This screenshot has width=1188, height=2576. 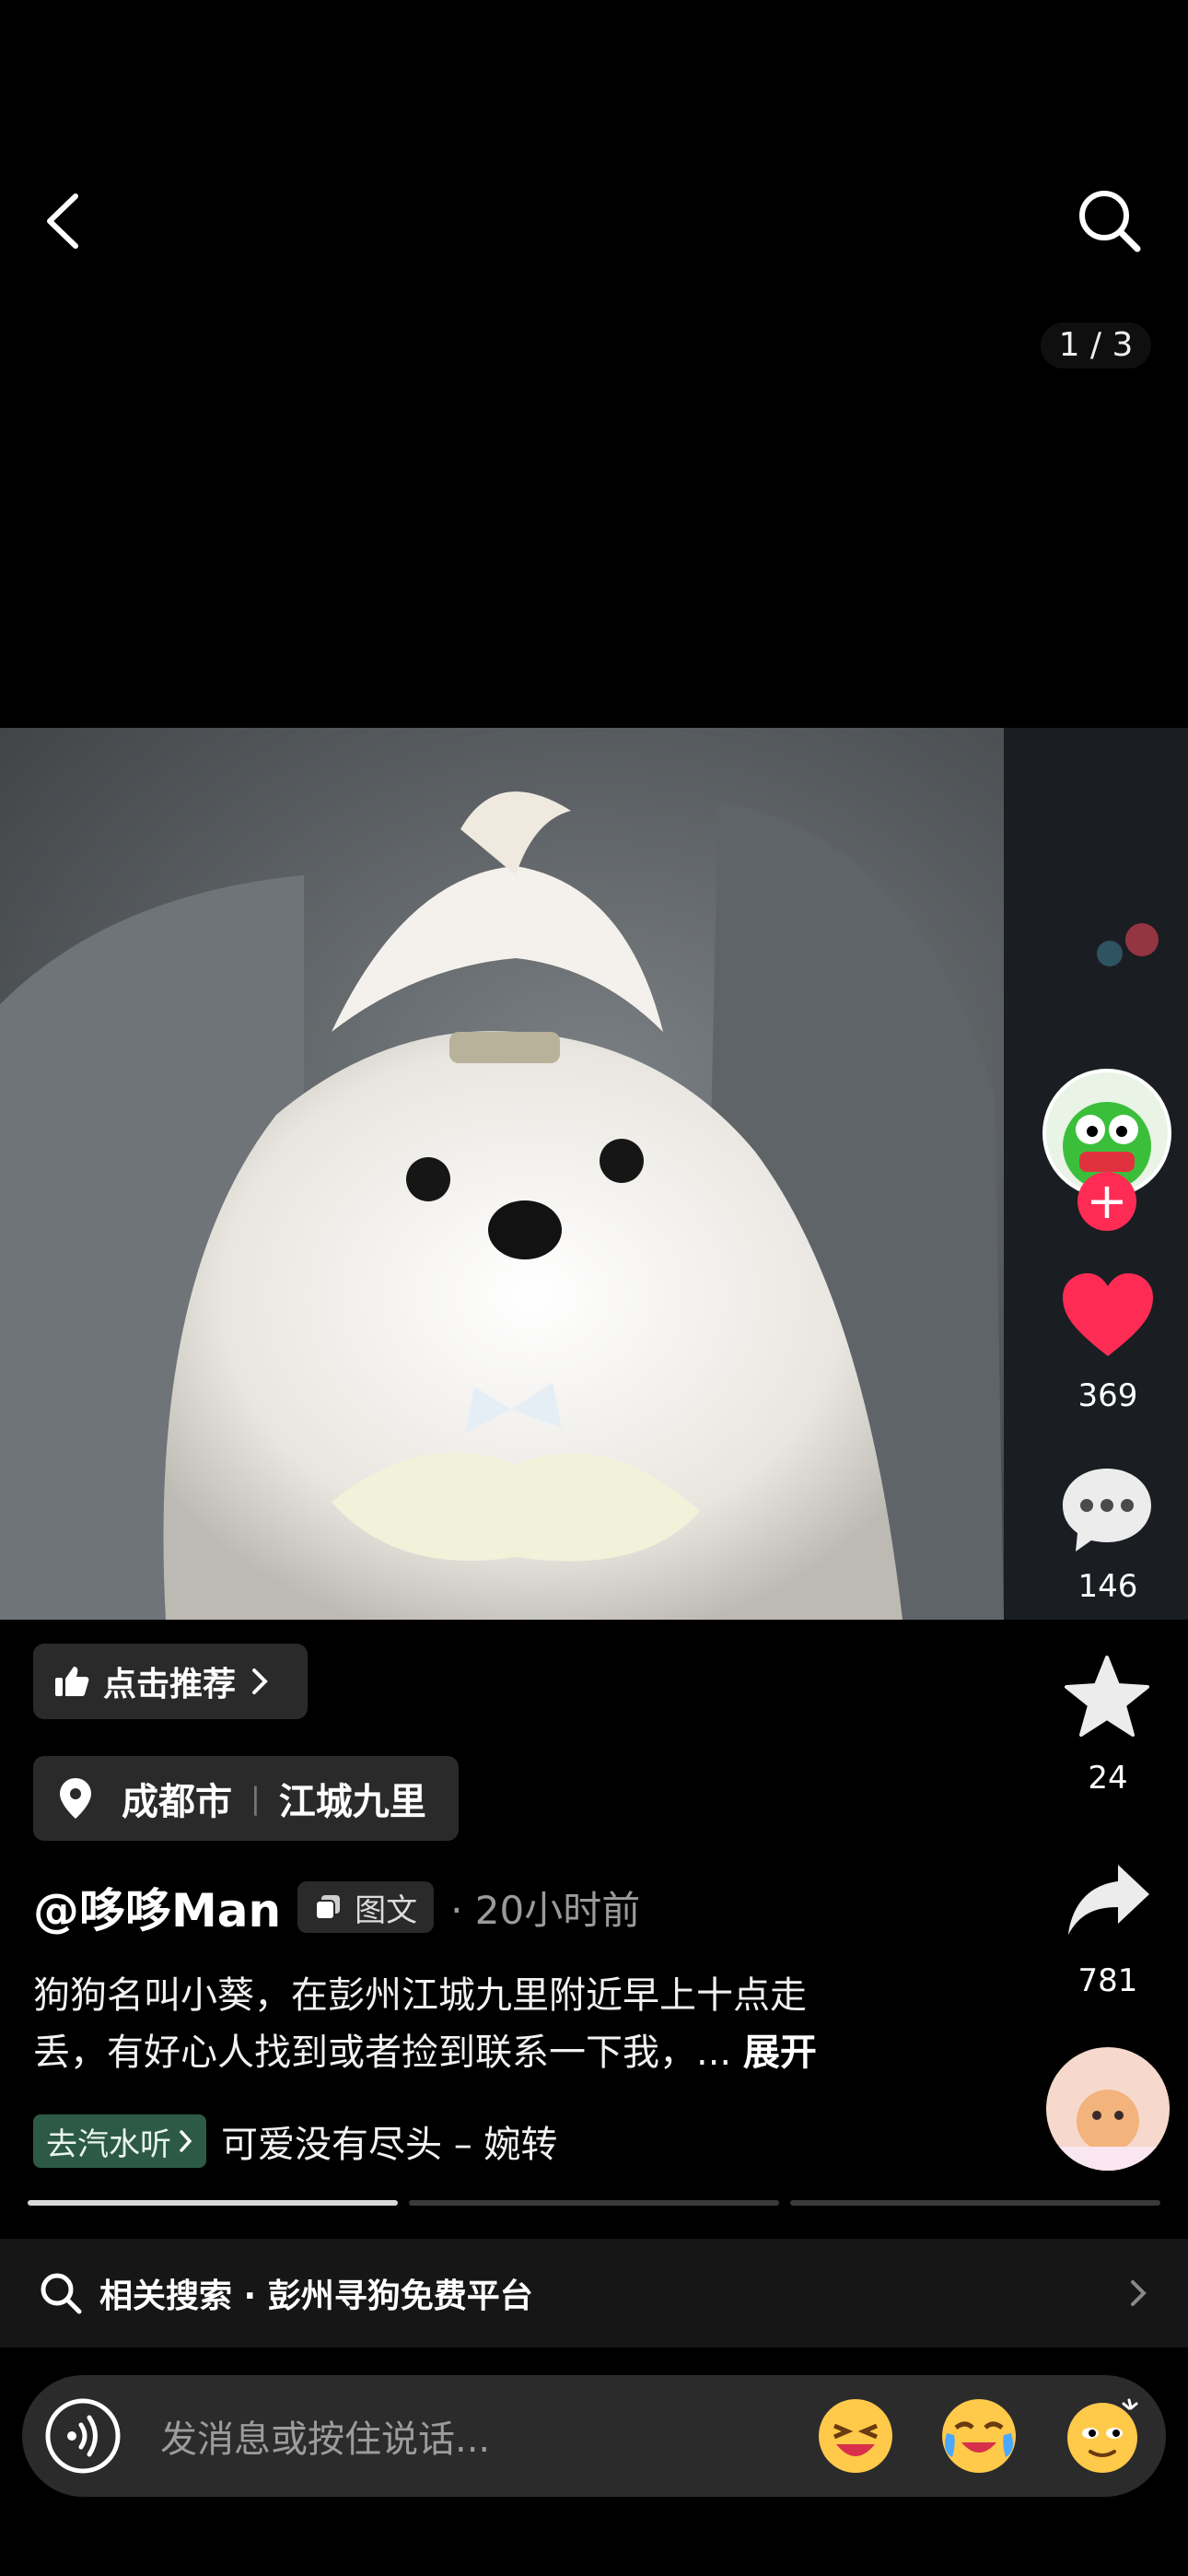 I want to click on post-type-badge: 图文, so click(x=366, y=1907).